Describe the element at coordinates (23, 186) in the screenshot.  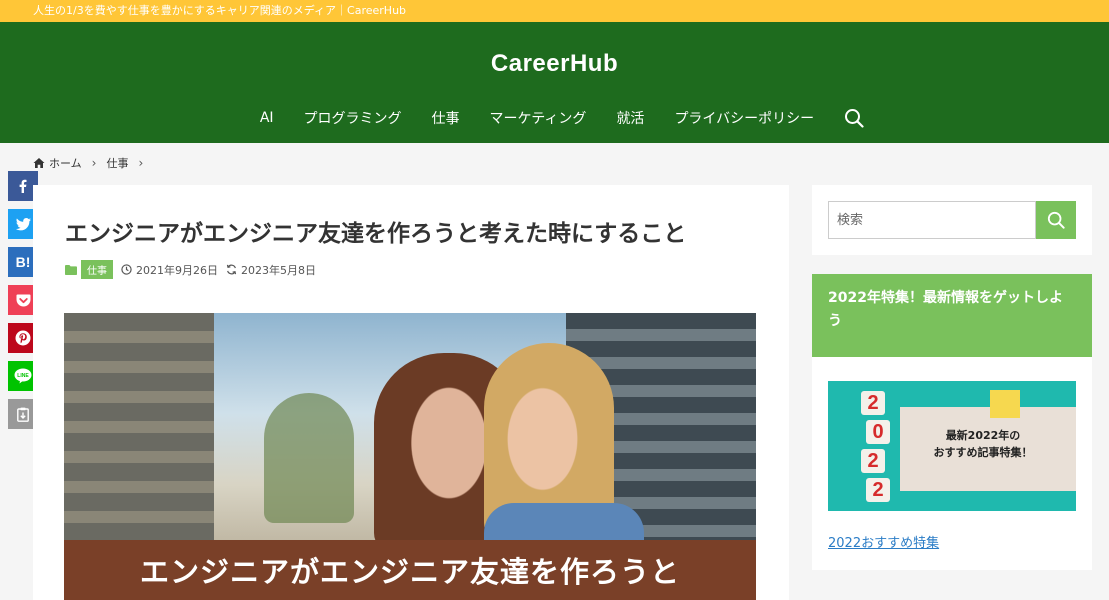
I see `facebook-icon` at that location.